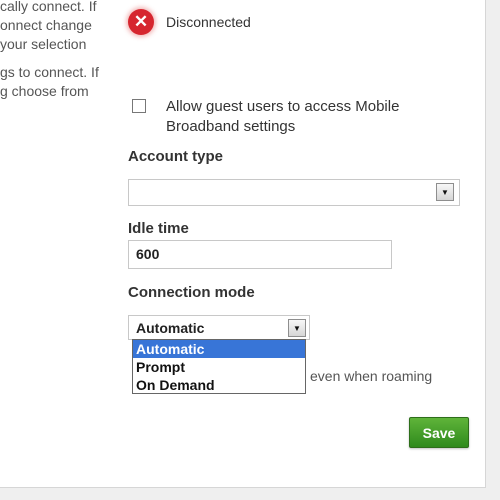 The height and width of the screenshot is (500, 500). I want to click on guest-access-checkbox, so click(139, 106).